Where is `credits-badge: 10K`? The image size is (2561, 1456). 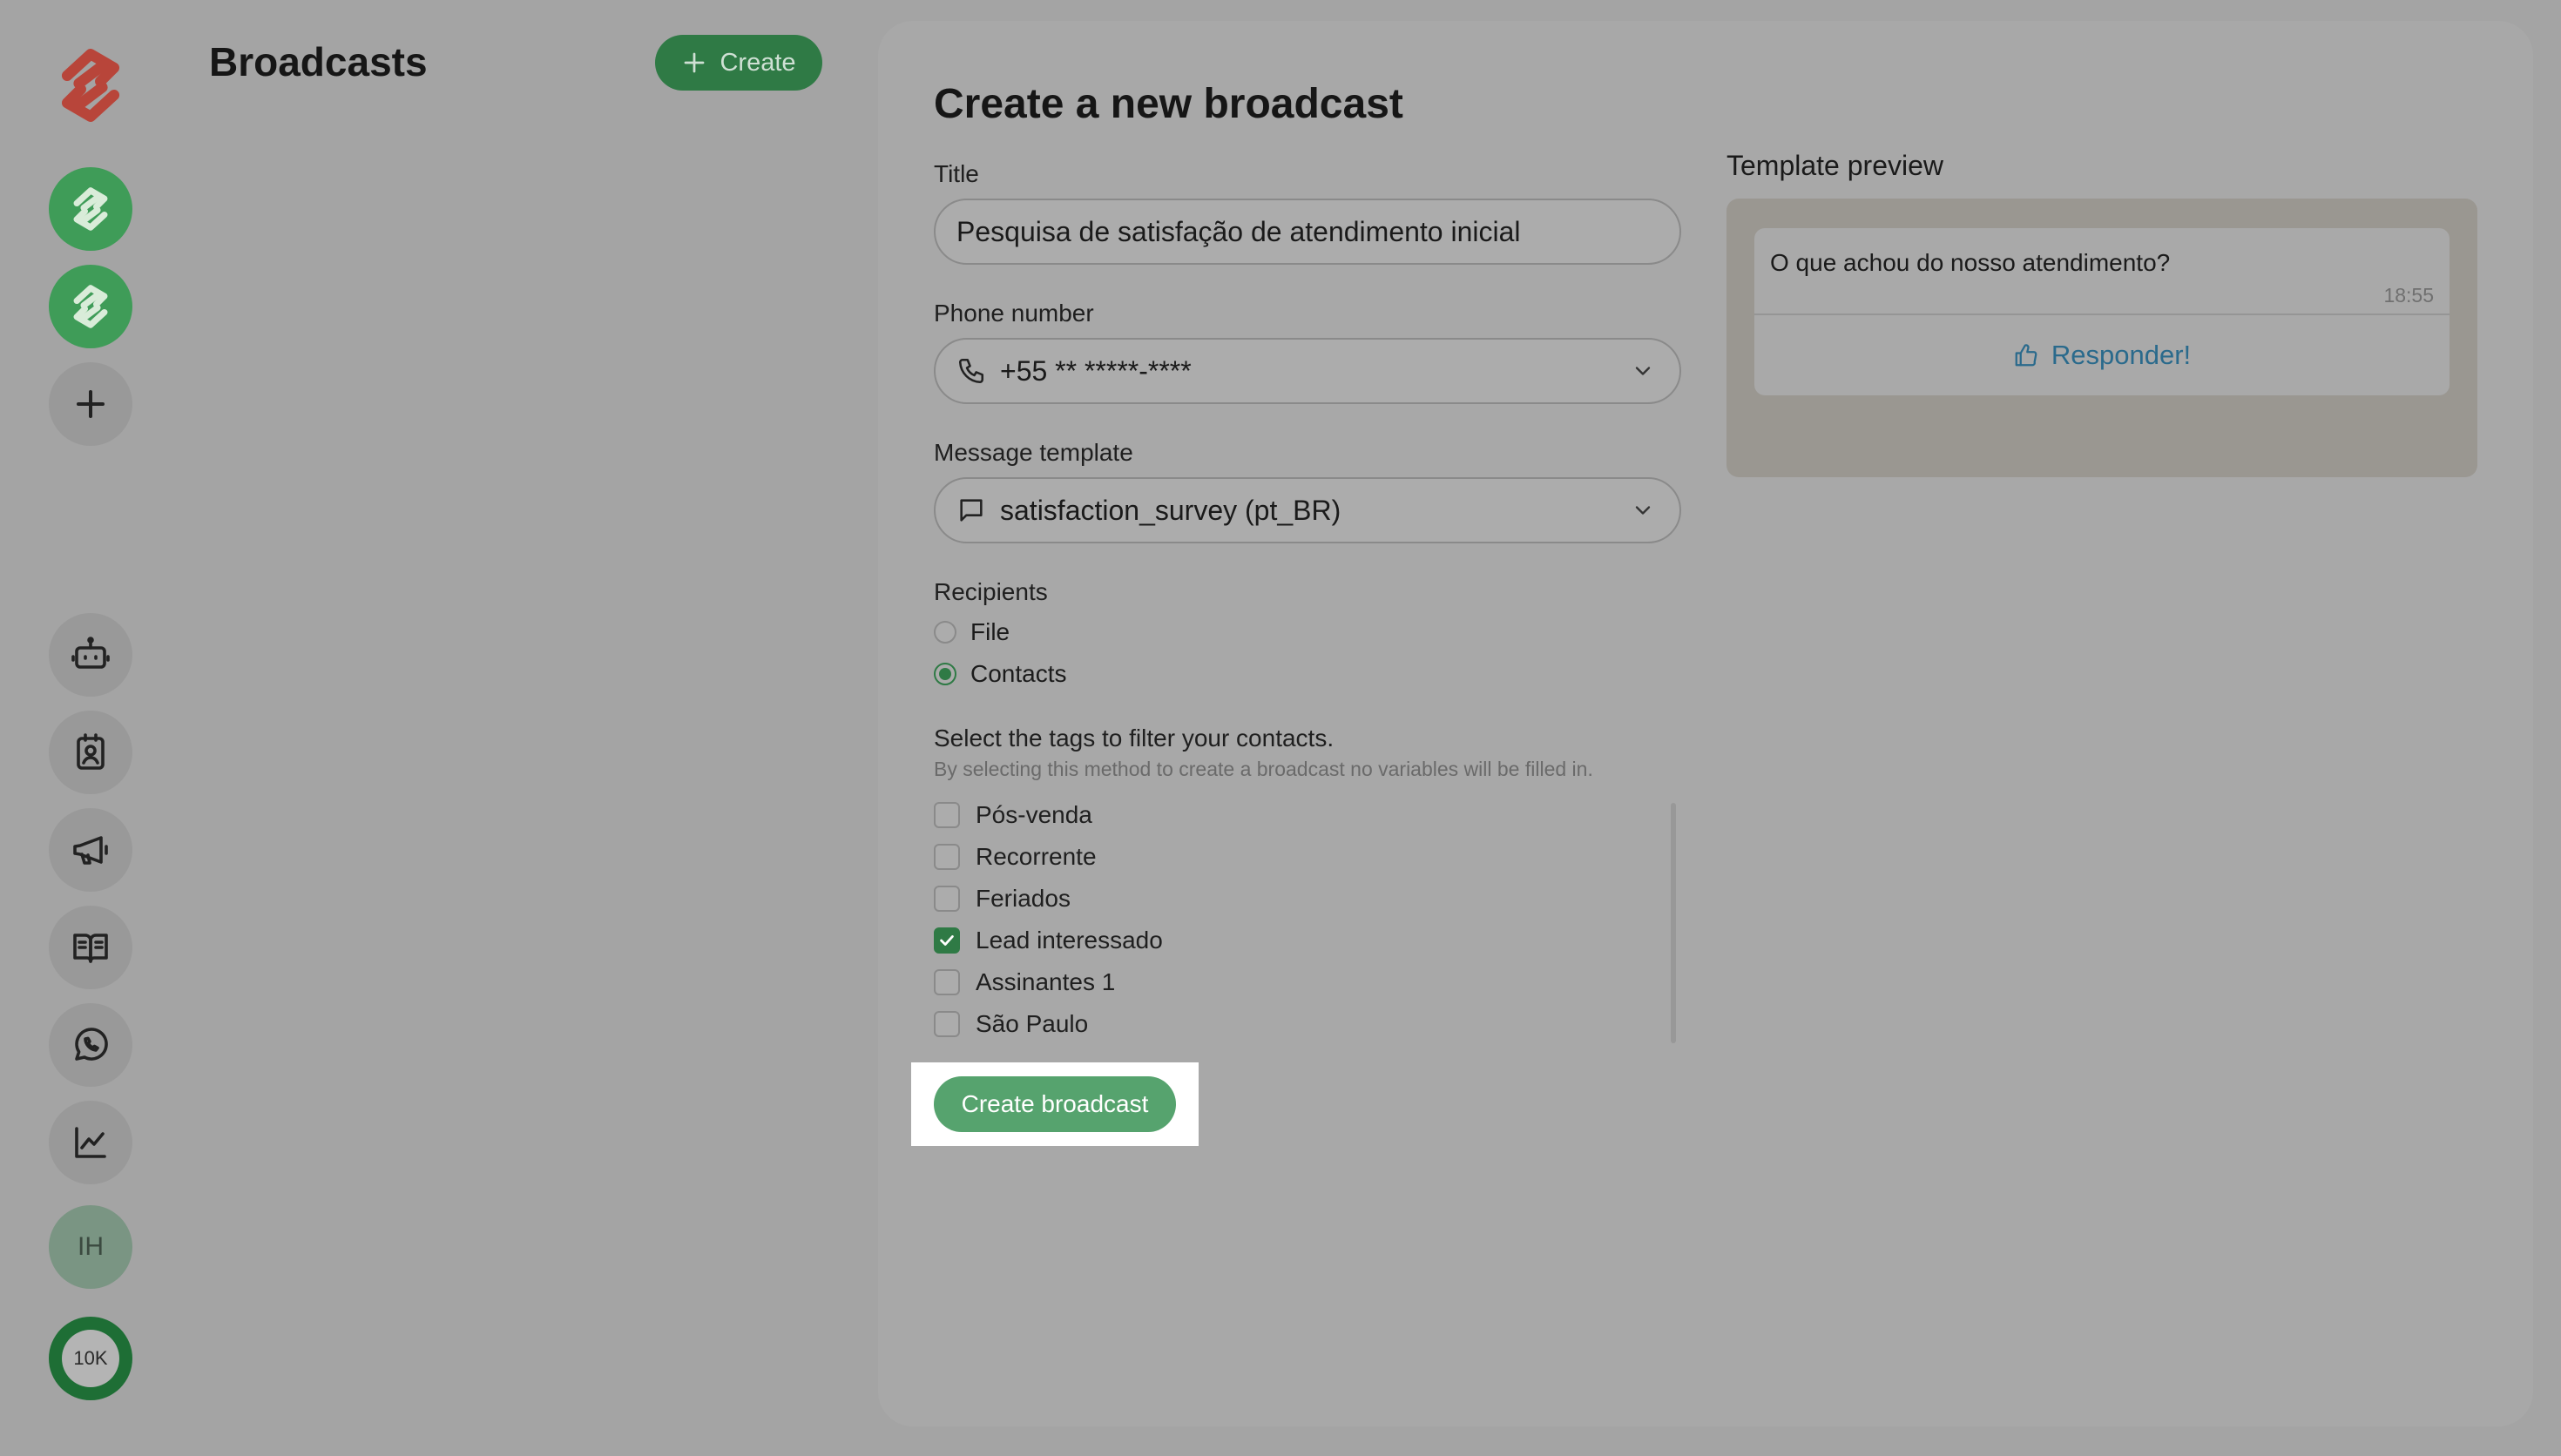
credits-badge: 10K is located at coordinates (90, 1358).